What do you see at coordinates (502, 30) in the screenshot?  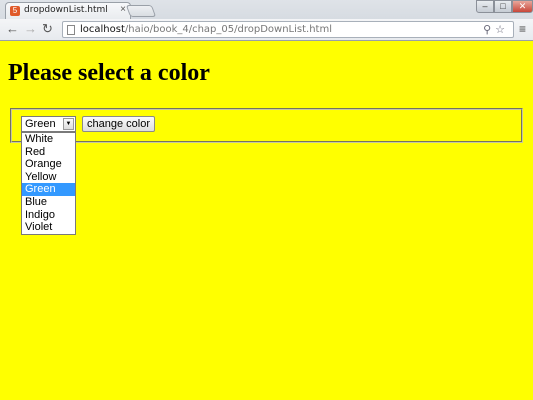 I see `star-icon: ☆` at bounding box center [502, 30].